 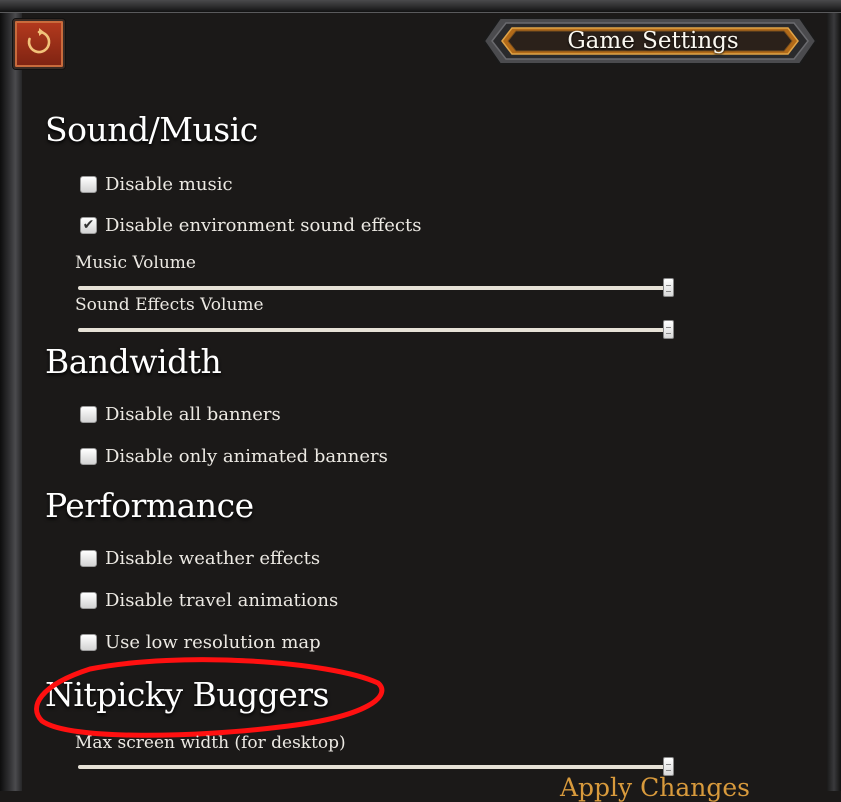 I want to click on frame-right-border, so click(x=834, y=395).